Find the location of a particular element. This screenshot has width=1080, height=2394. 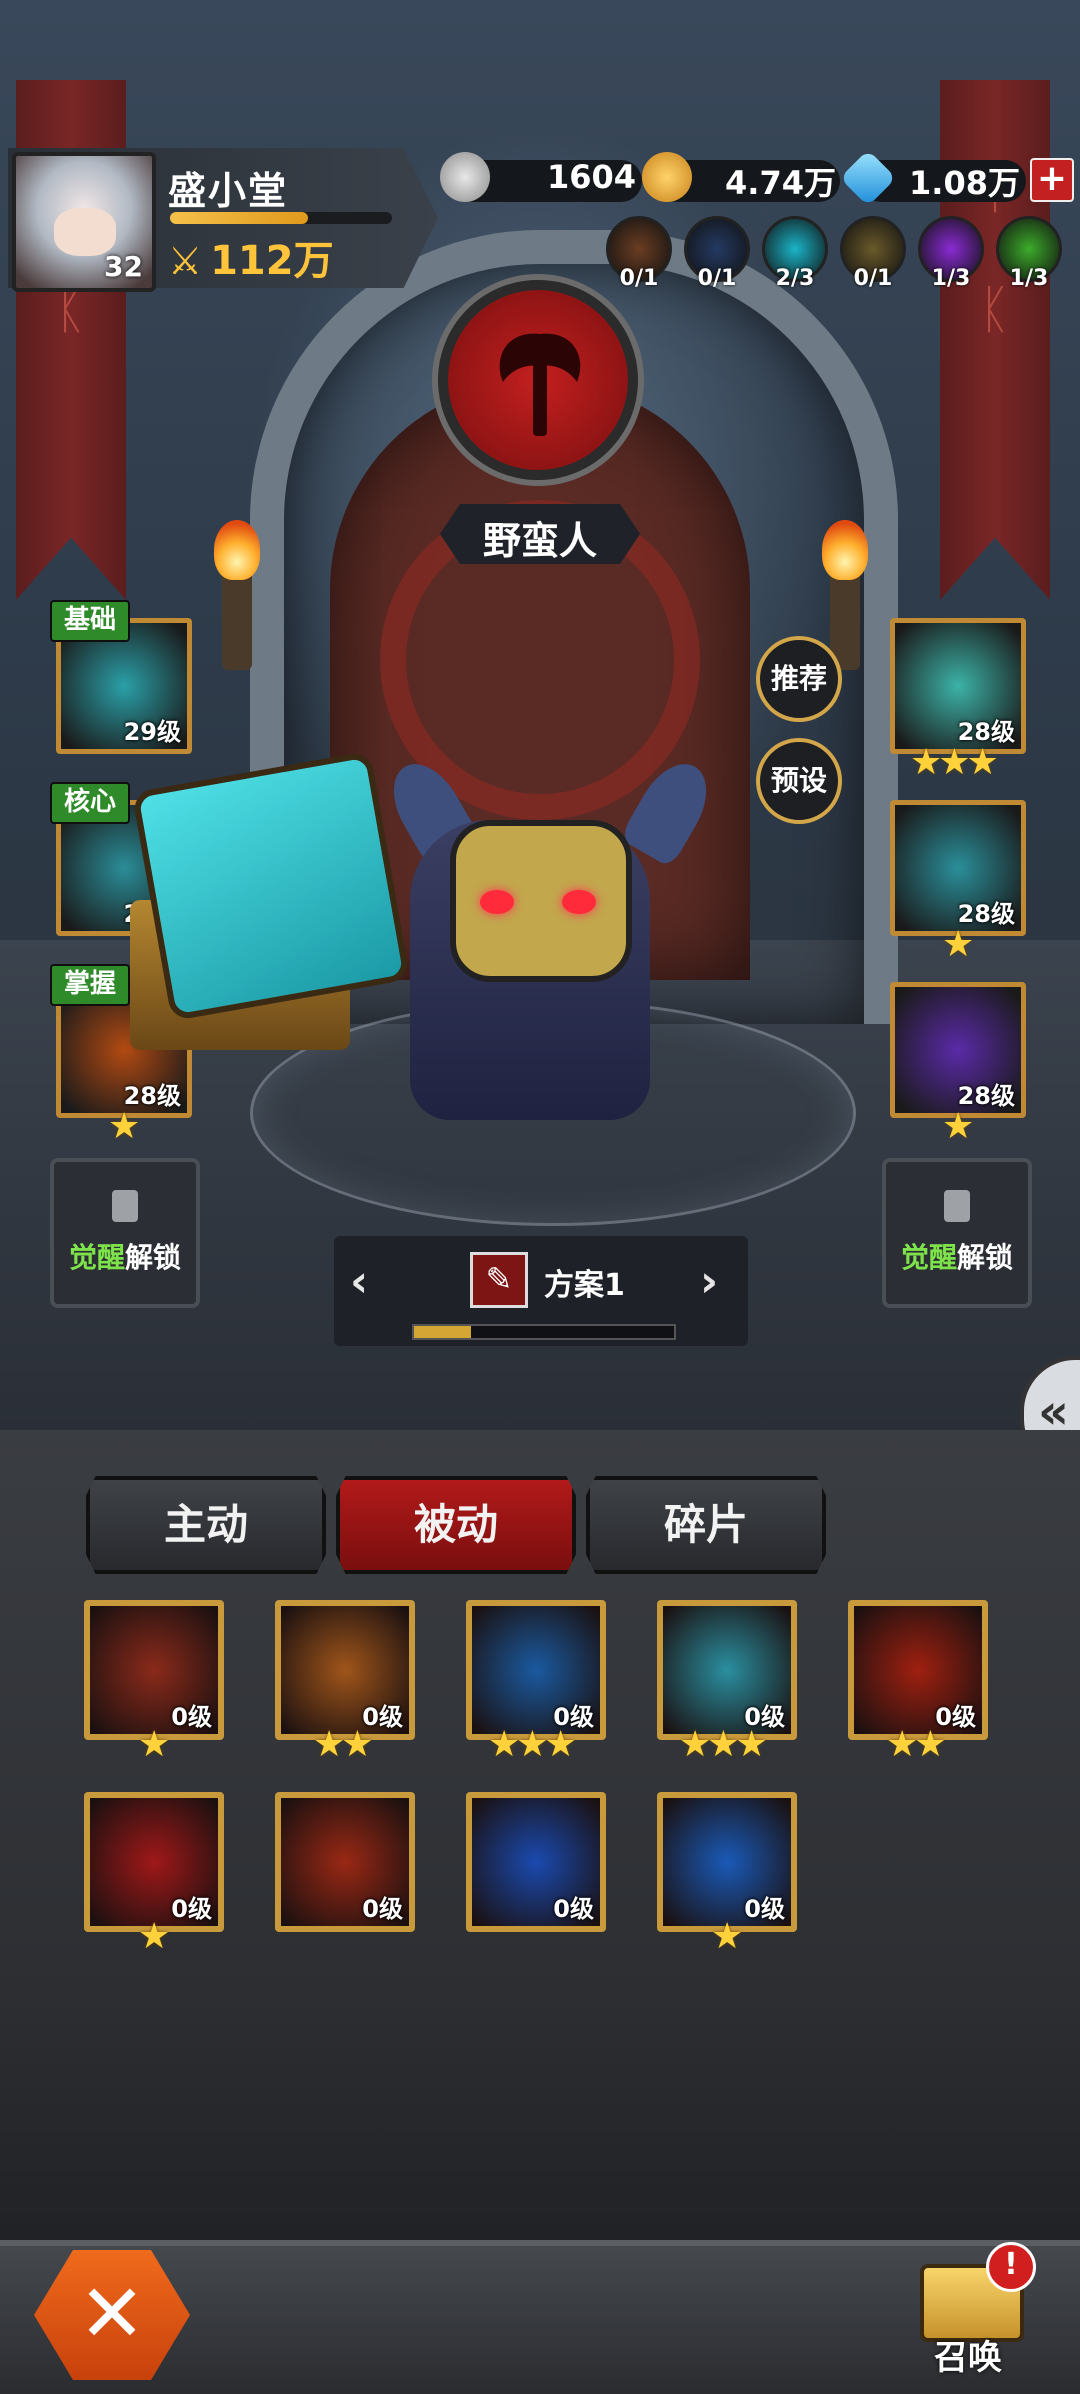

plan-next-button: › is located at coordinates (709, 1281).